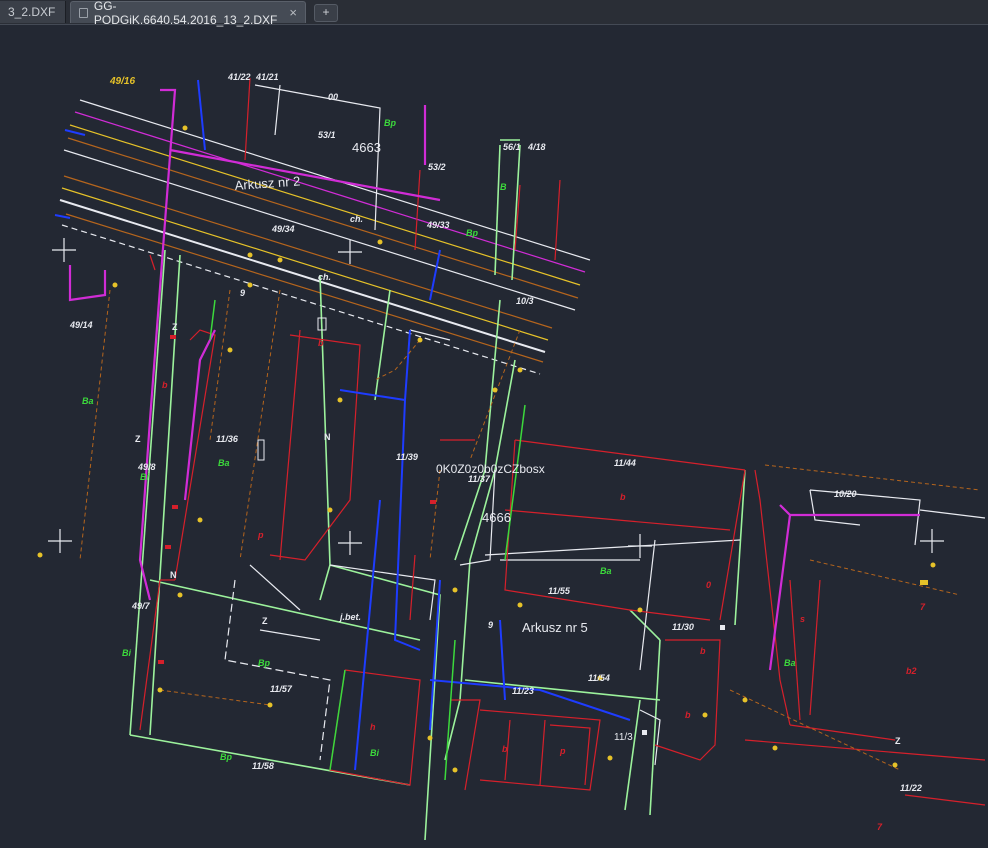 This screenshot has width=988, height=848. What do you see at coordinates (366, 147) in the screenshot?
I see `block-number-4663: 4663` at bounding box center [366, 147].